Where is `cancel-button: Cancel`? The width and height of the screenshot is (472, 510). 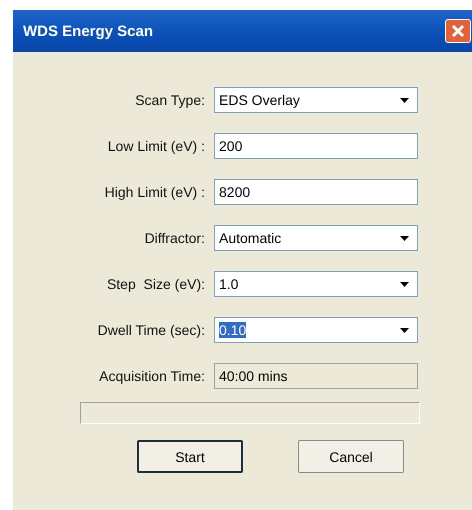 cancel-button: Cancel is located at coordinates (351, 456).